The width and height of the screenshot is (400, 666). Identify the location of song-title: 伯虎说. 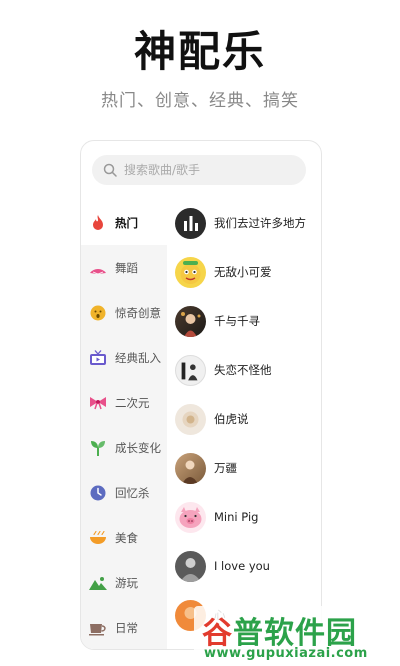
(231, 419).